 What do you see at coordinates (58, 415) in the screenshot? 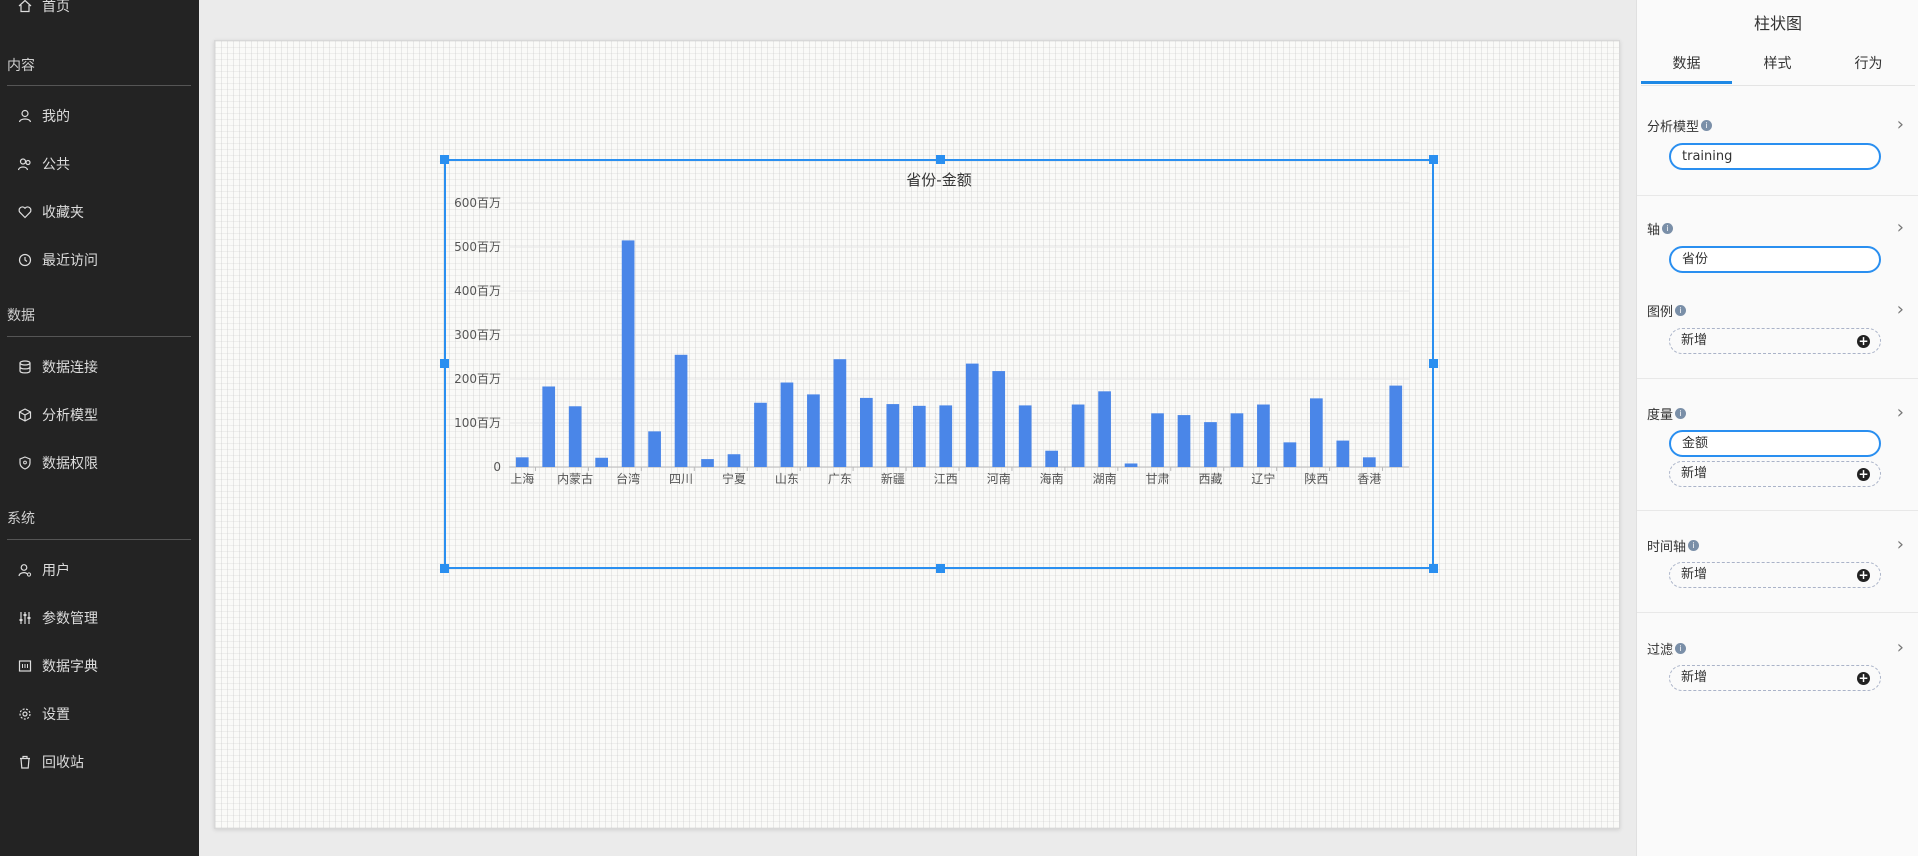
I see `sidebar-item-analysis-model: 分析模型` at bounding box center [58, 415].